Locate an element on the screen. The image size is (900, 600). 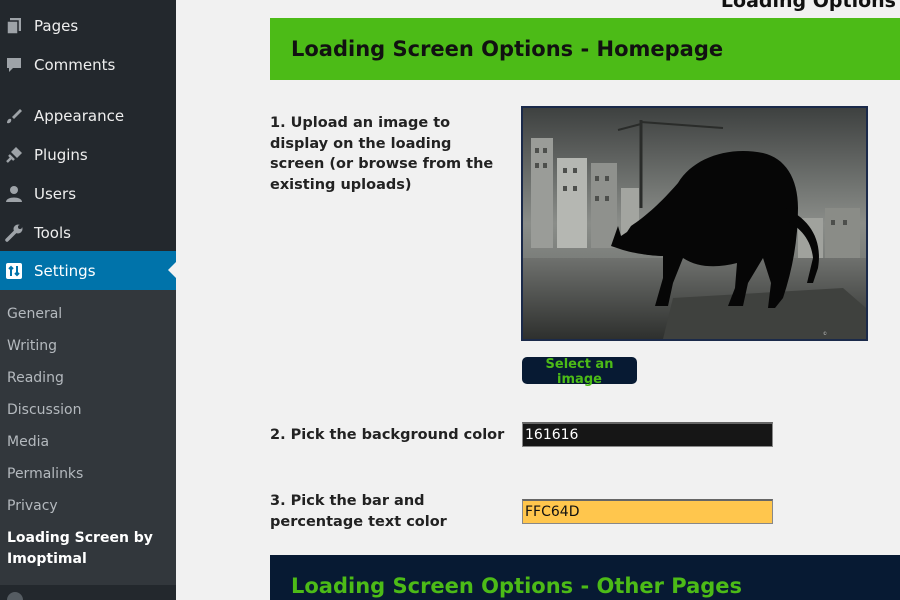
background-color-label: 2. Pick the background color is located at coordinates (387, 435).